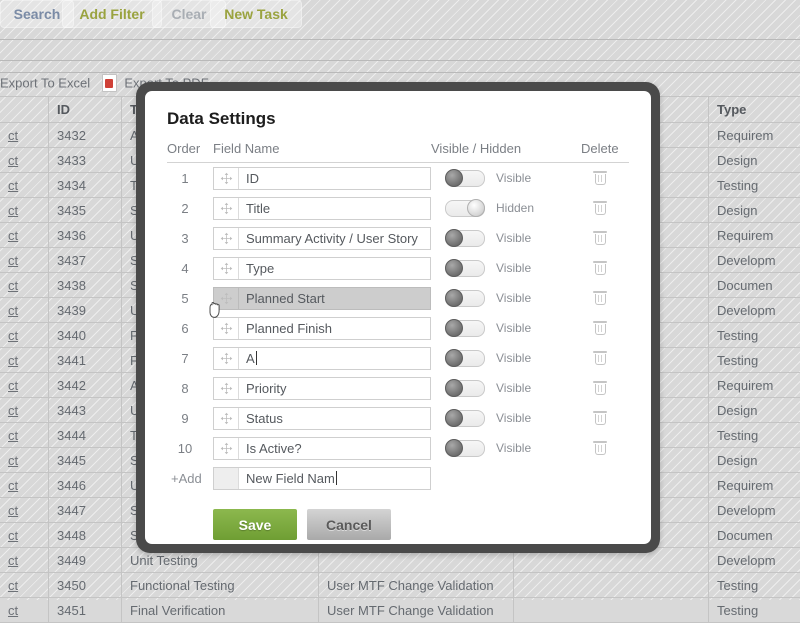 This screenshot has height=623, width=800. What do you see at coordinates (85, 485) in the screenshot?
I see `row-id: 3446` at bounding box center [85, 485].